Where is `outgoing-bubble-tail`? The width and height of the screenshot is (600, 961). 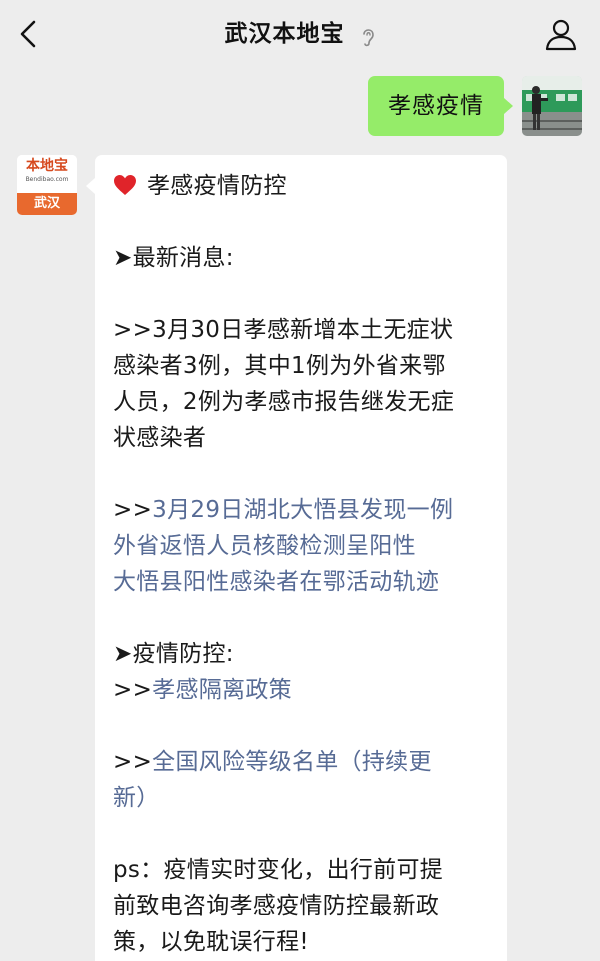
outgoing-bubble-tail is located at coordinates (508, 106).